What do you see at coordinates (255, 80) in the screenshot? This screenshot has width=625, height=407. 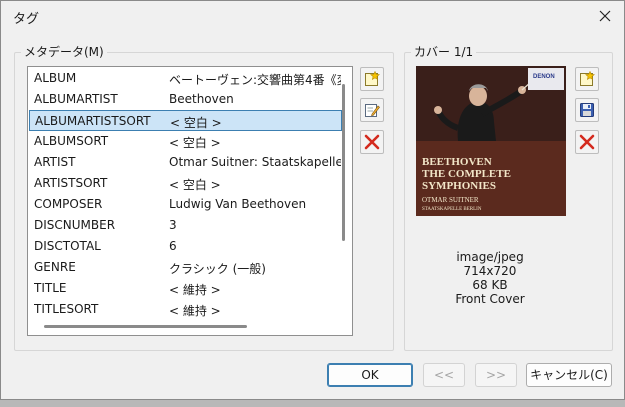 I see `metadata-value: ベートーヴェン:交響曲第4番《変ロ` at bounding box center [255, 80].